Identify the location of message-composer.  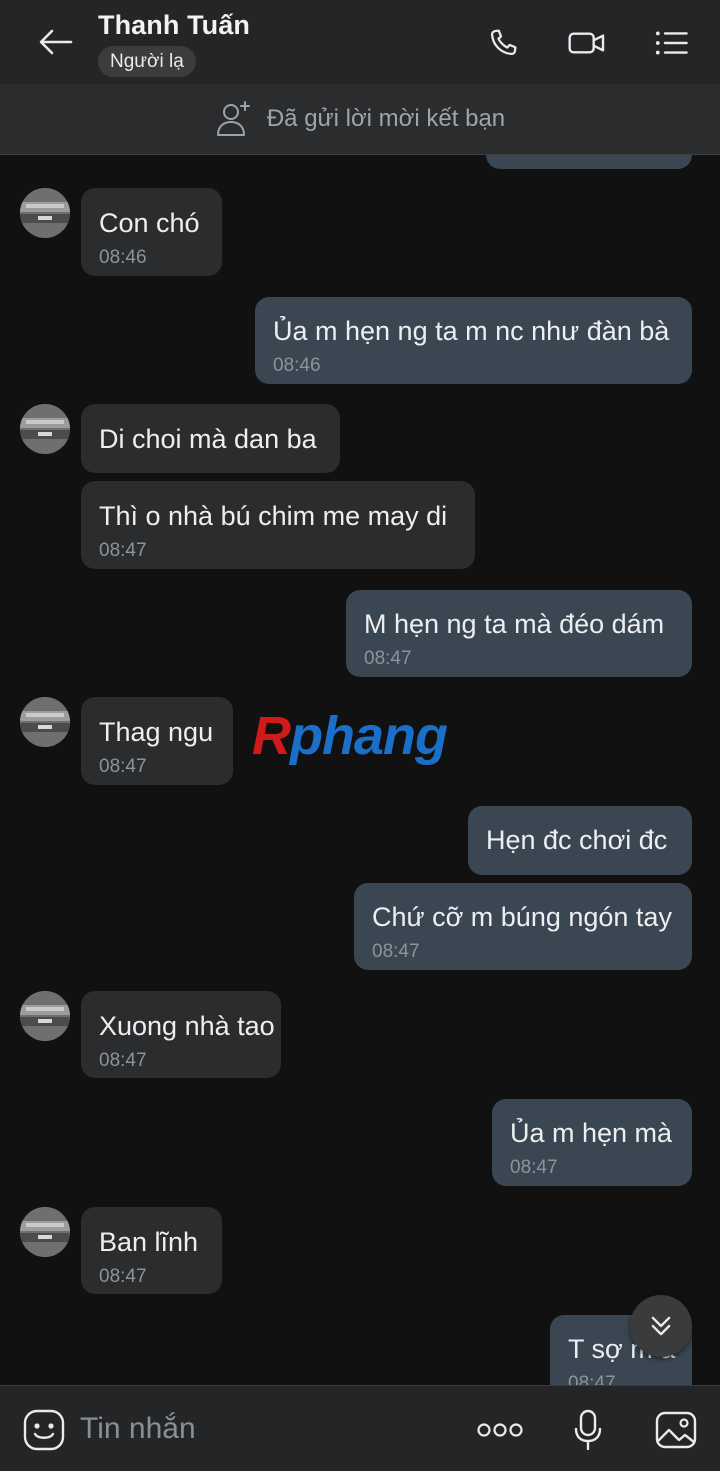
(360, 1428).